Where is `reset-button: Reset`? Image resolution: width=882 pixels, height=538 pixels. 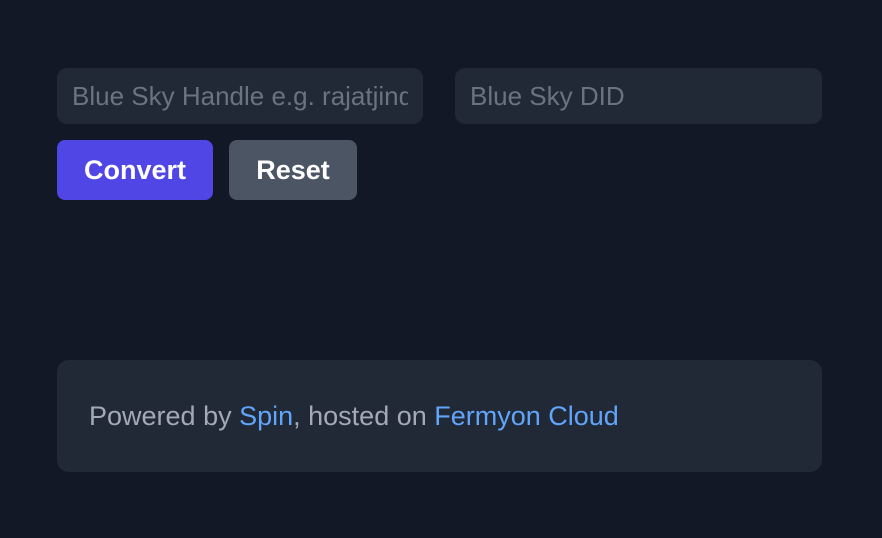
reset-button: Reset is located at coordinates (293, 170).